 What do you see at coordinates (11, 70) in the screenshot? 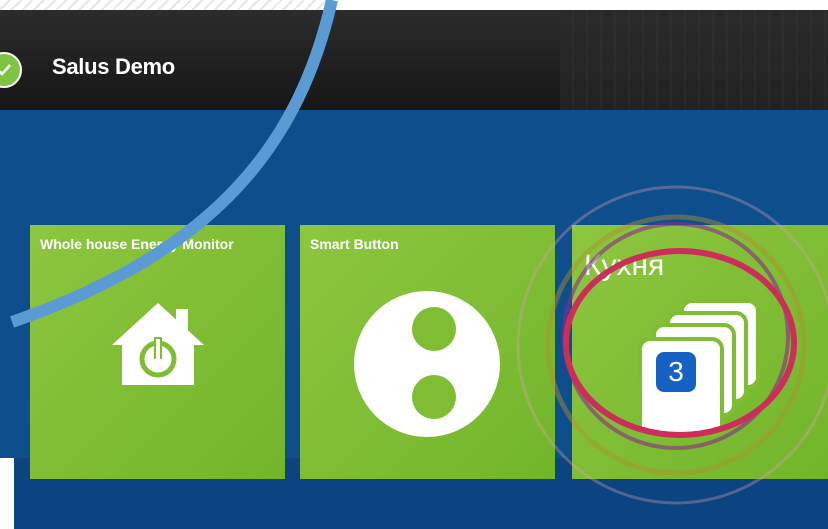
I see `logo-icon` at bounding box center [11, 70].